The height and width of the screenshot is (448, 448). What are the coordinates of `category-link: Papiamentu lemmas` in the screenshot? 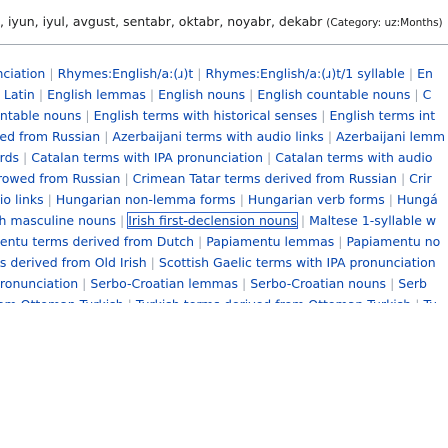 It's located at (270, 241).